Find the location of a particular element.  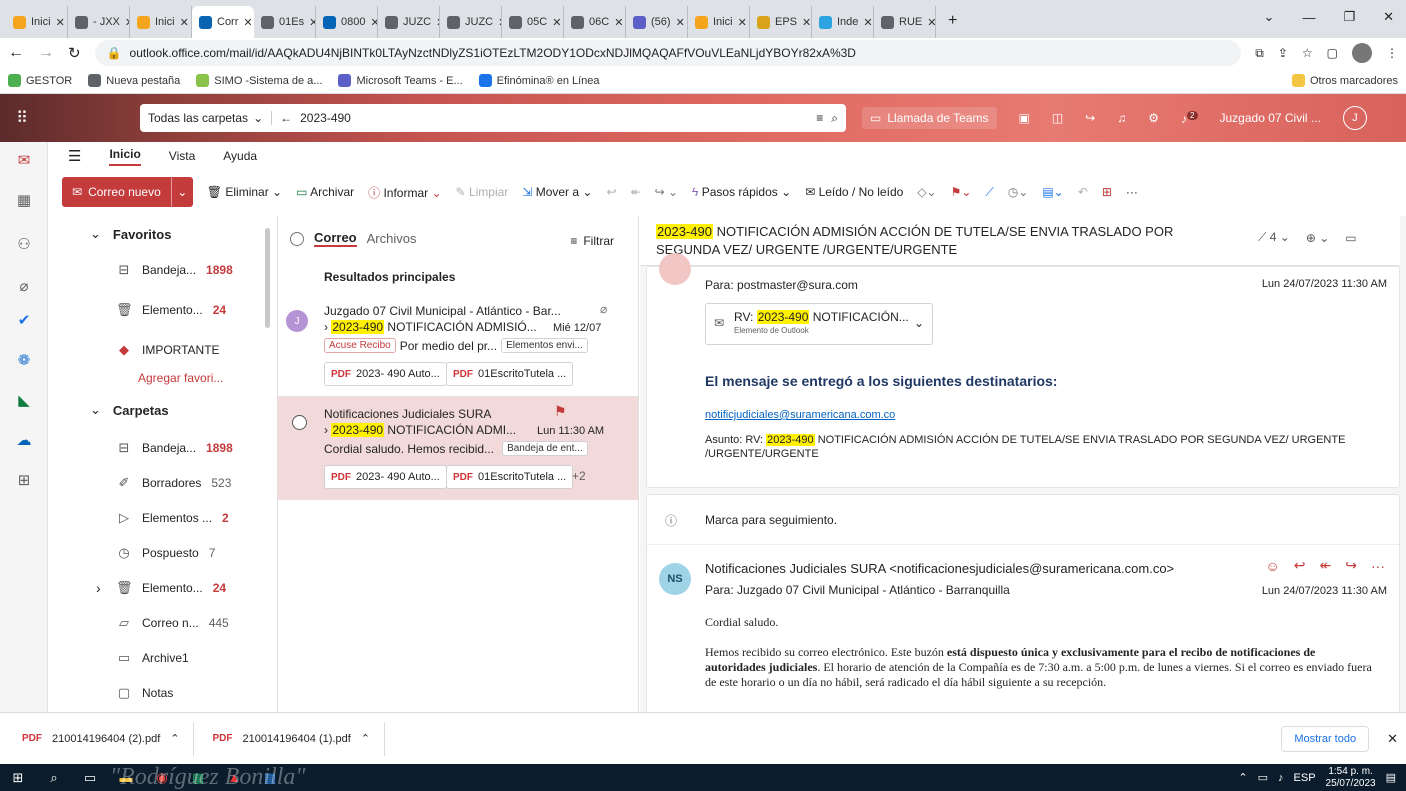

reply-icon: ↪ is located at coordinates (1090, 118).